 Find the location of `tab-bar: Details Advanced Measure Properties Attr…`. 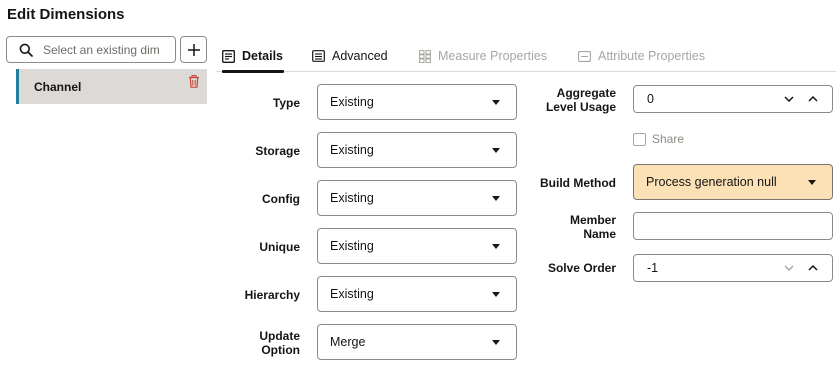

tab-bar: Details Advanced Measure Properties Attr… is located at coordinates (526, 56).